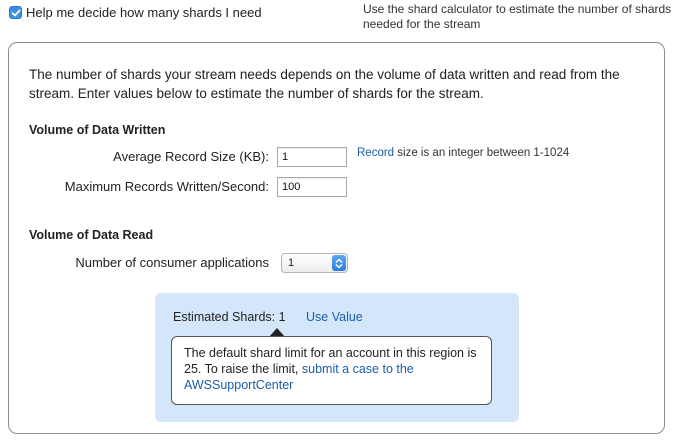 This screenshot has width=686, height=444. I want to click on avg-record-size-label: Average Record Size (KB):, so click(191, 156).